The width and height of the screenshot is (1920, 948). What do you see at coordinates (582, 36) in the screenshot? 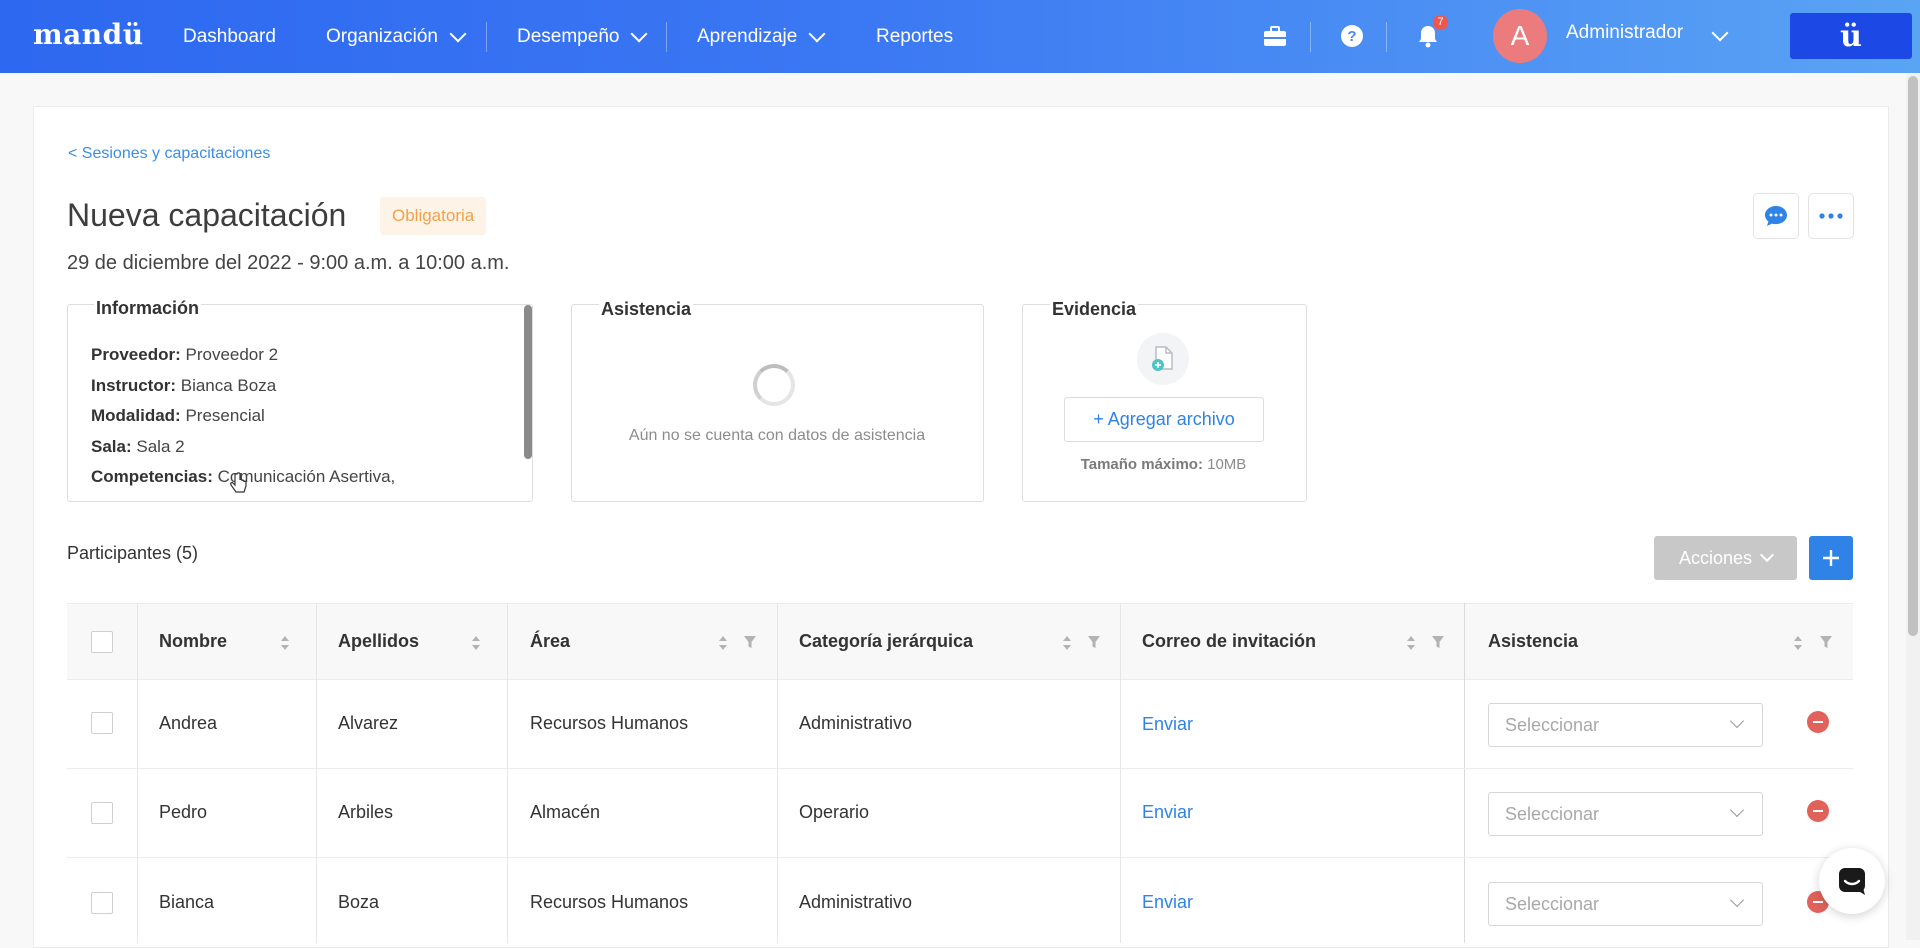
I see `nav-desempeno: Desempeño` at bounding box center [582, 36].